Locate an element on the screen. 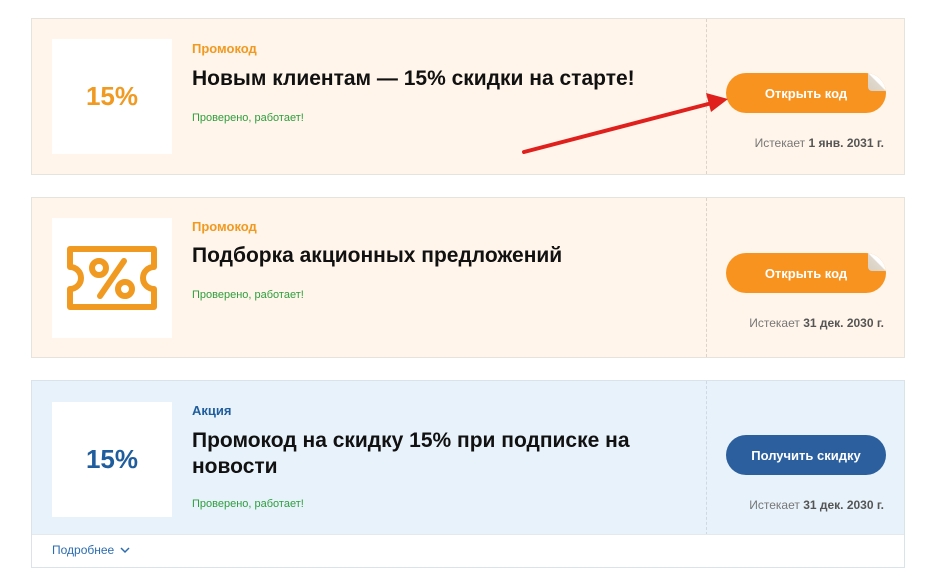  ticket-percent-icon is located at coordinates (112, 278).